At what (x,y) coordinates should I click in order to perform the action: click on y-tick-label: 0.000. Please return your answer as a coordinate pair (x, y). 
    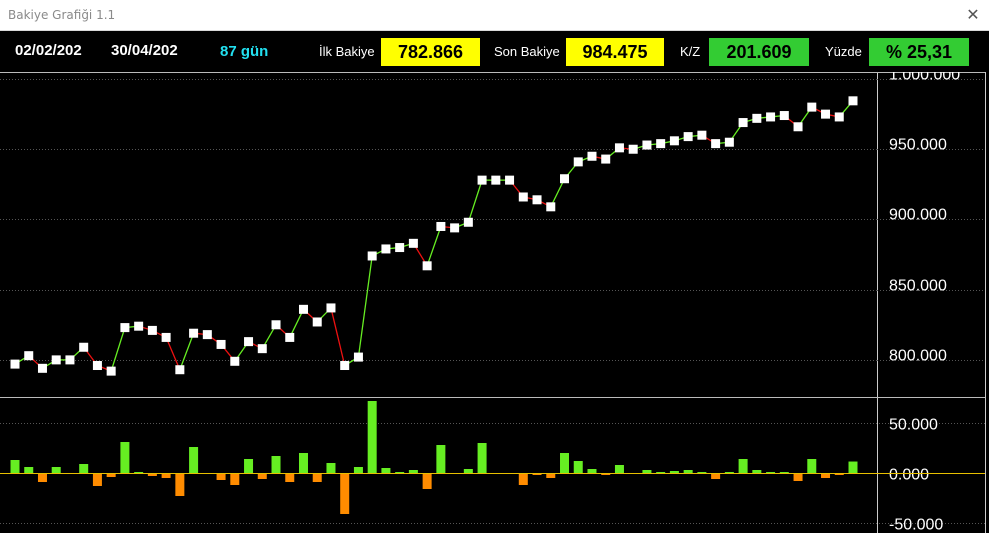
    Looking at the image, I should click on (909, 475).